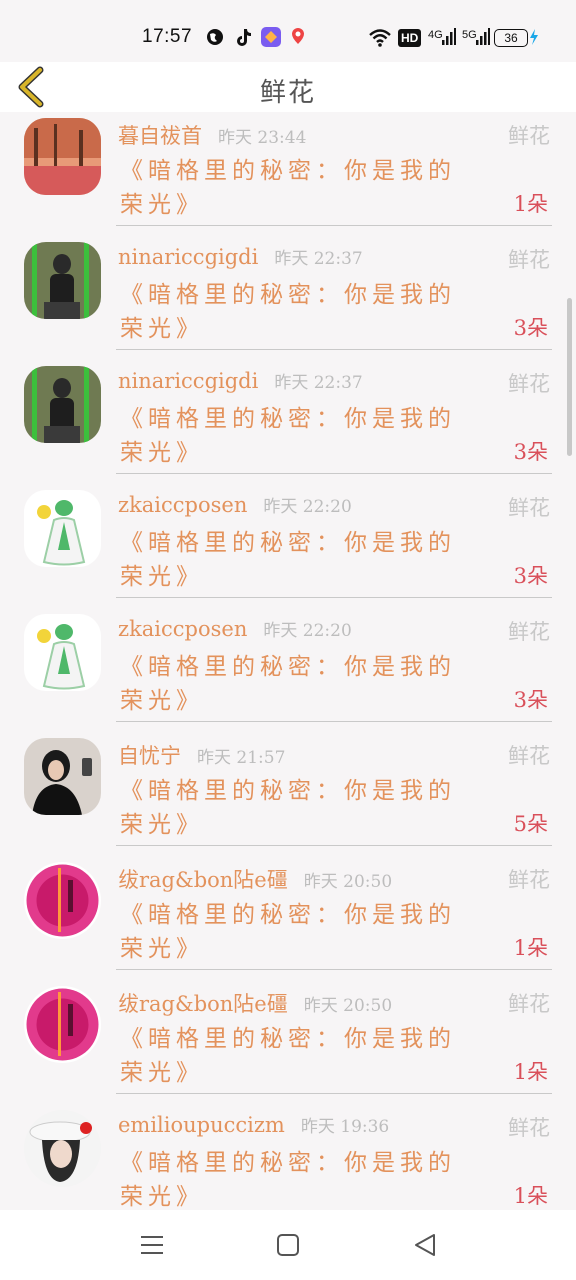 The width and height of the screenshot is (576, 1280). I want to click on square-home-icon, so click(288, 1245).